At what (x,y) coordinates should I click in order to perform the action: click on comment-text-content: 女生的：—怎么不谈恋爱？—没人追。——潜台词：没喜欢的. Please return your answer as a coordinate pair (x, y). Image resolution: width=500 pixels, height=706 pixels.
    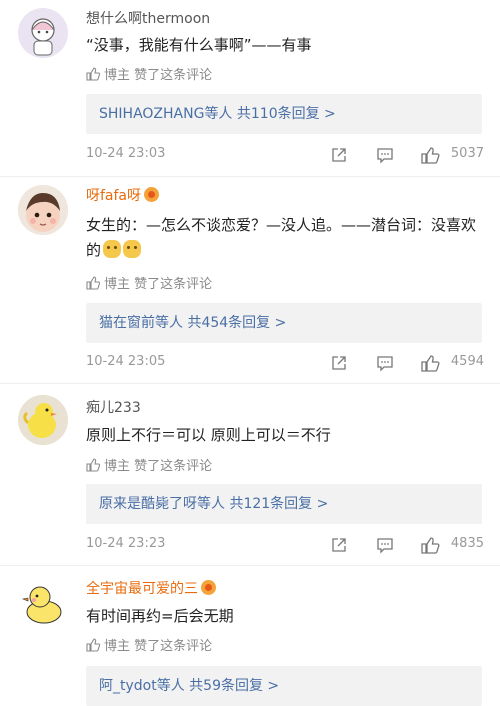
    Looking at the image, I should click on (281, 237).